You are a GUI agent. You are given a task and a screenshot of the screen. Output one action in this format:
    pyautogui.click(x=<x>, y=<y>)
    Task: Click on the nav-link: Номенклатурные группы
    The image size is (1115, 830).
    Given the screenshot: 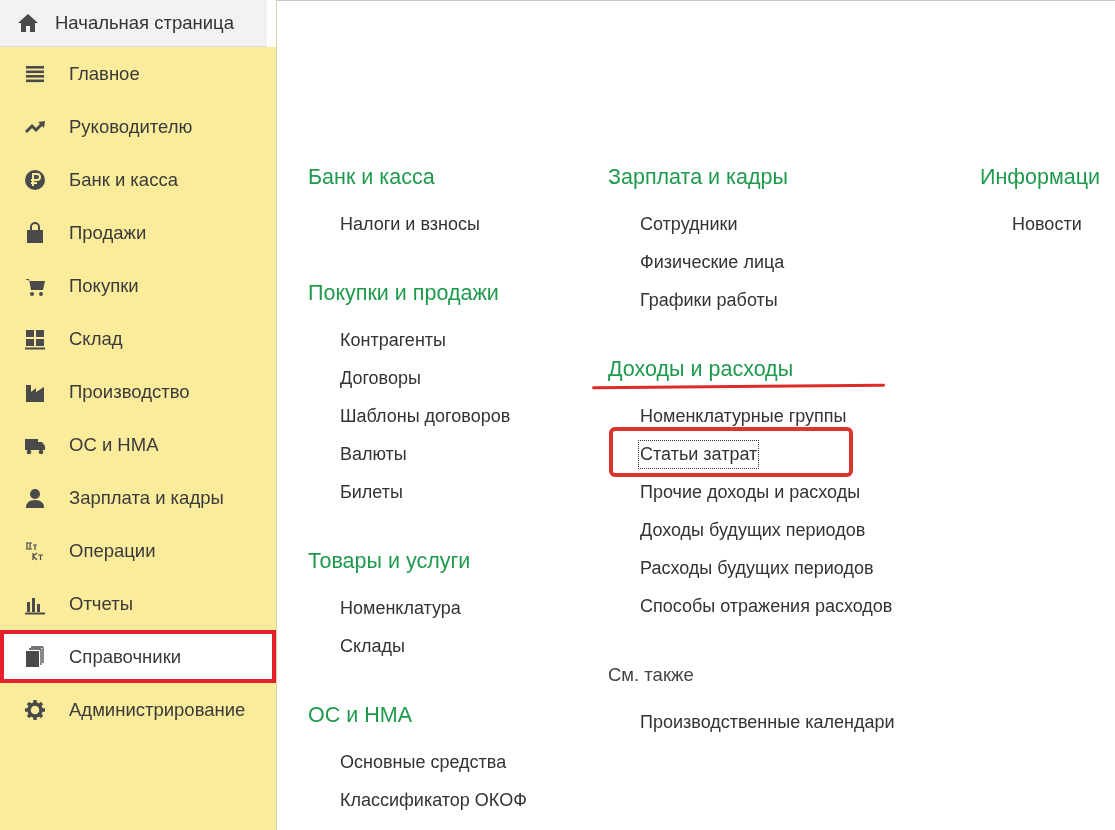 What is the action you would take?
    pyautogui.click(x=743, y=416)
    